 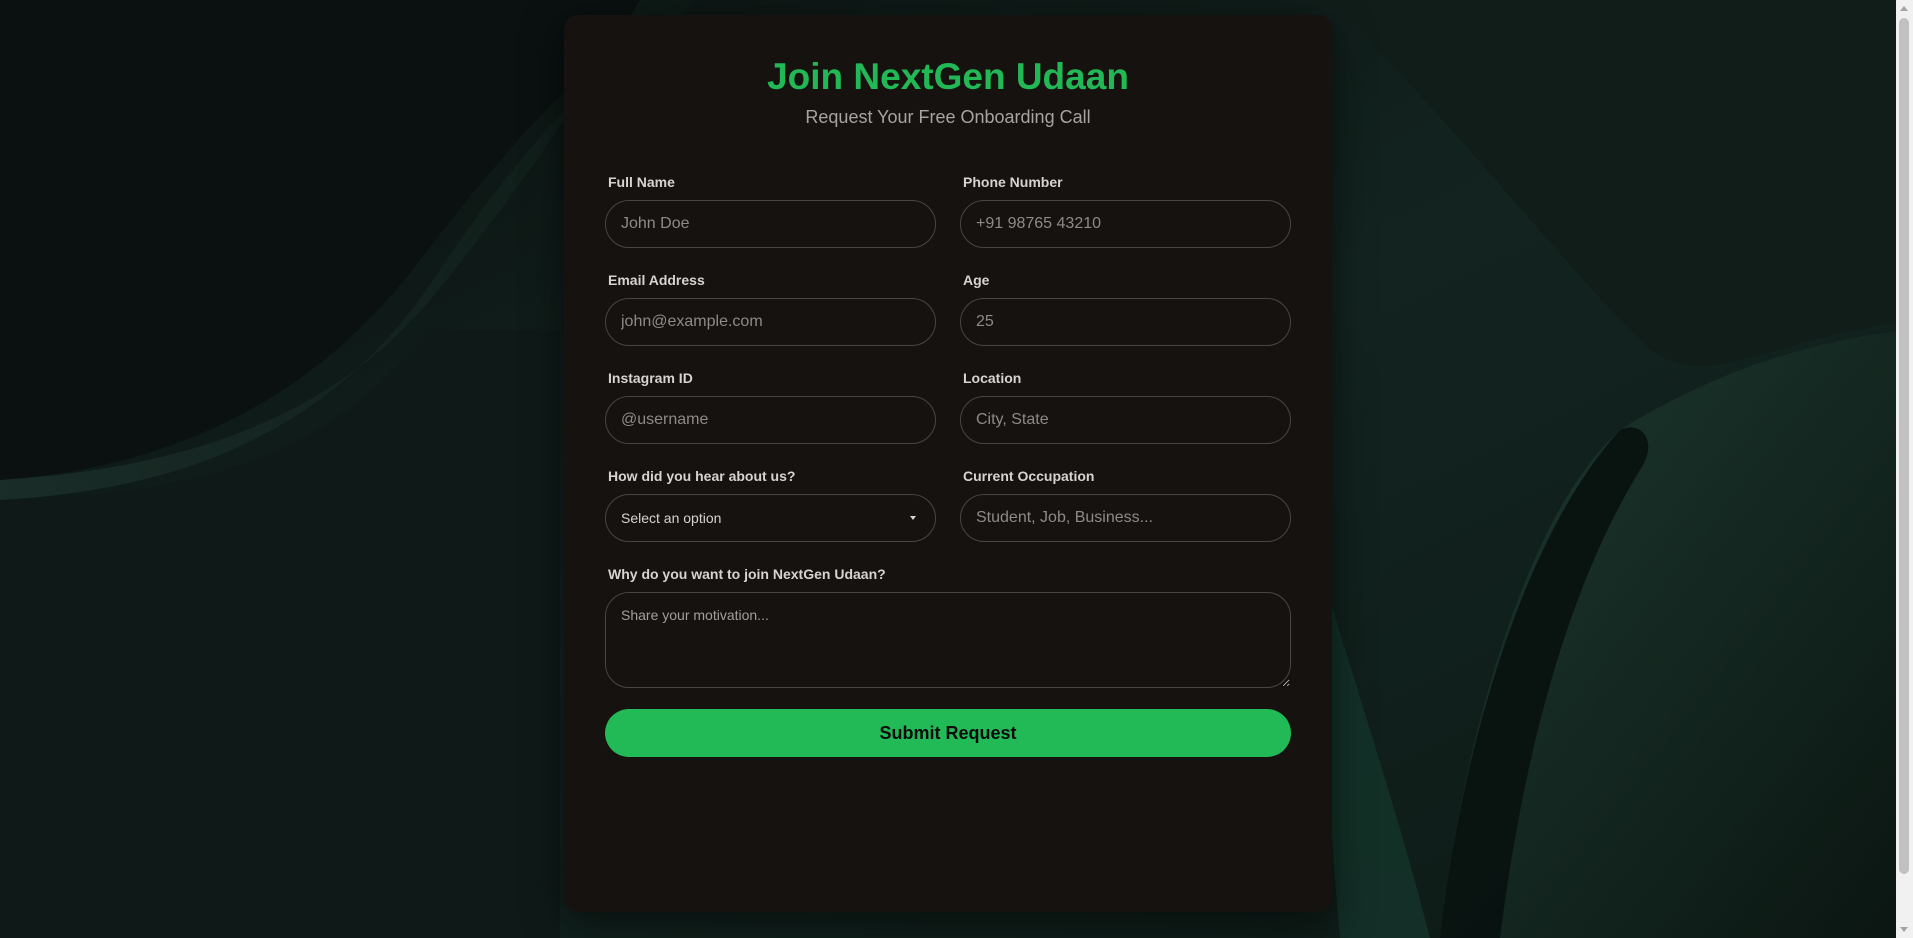 I want to click on location-input, so click(x=1125, y=420).